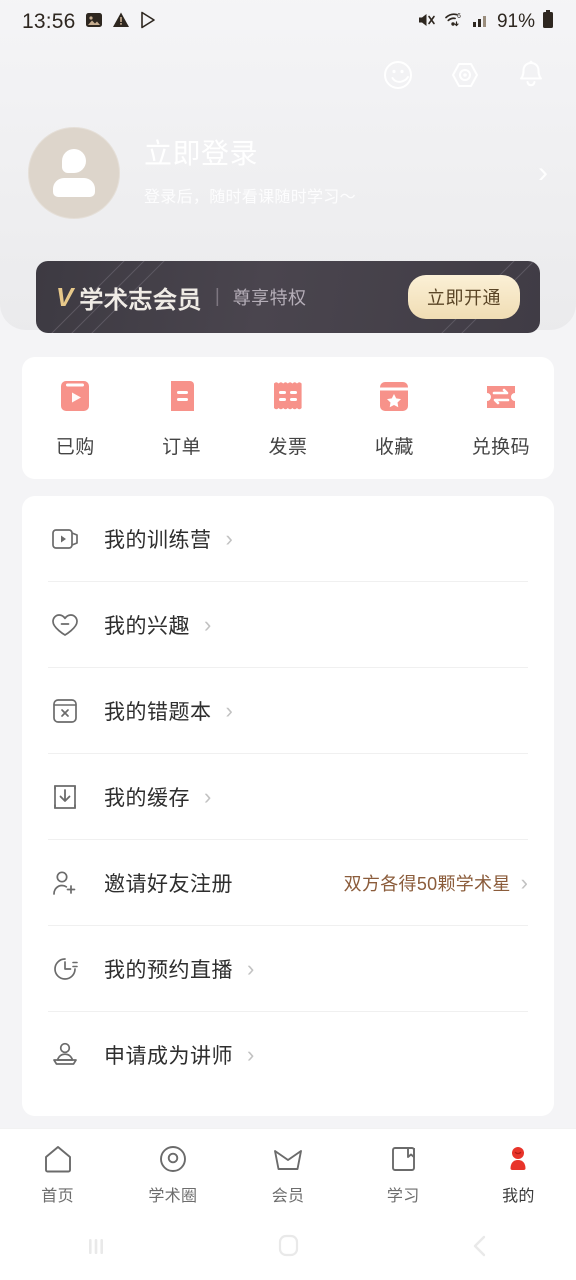  Describe the element at coordinates (288, 969) in the screenshot. I see `menu-item-booked-live: 我的预约直播 ›` at that location.